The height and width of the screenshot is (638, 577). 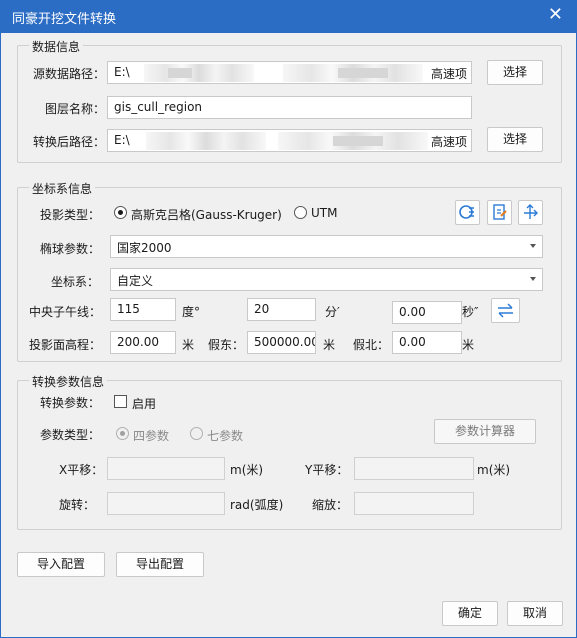 What do you see at coordinates (70, 249) in the screenshot?
I see `ellipsoid-label: 椭球参数：` at bounding box center [70, 249].